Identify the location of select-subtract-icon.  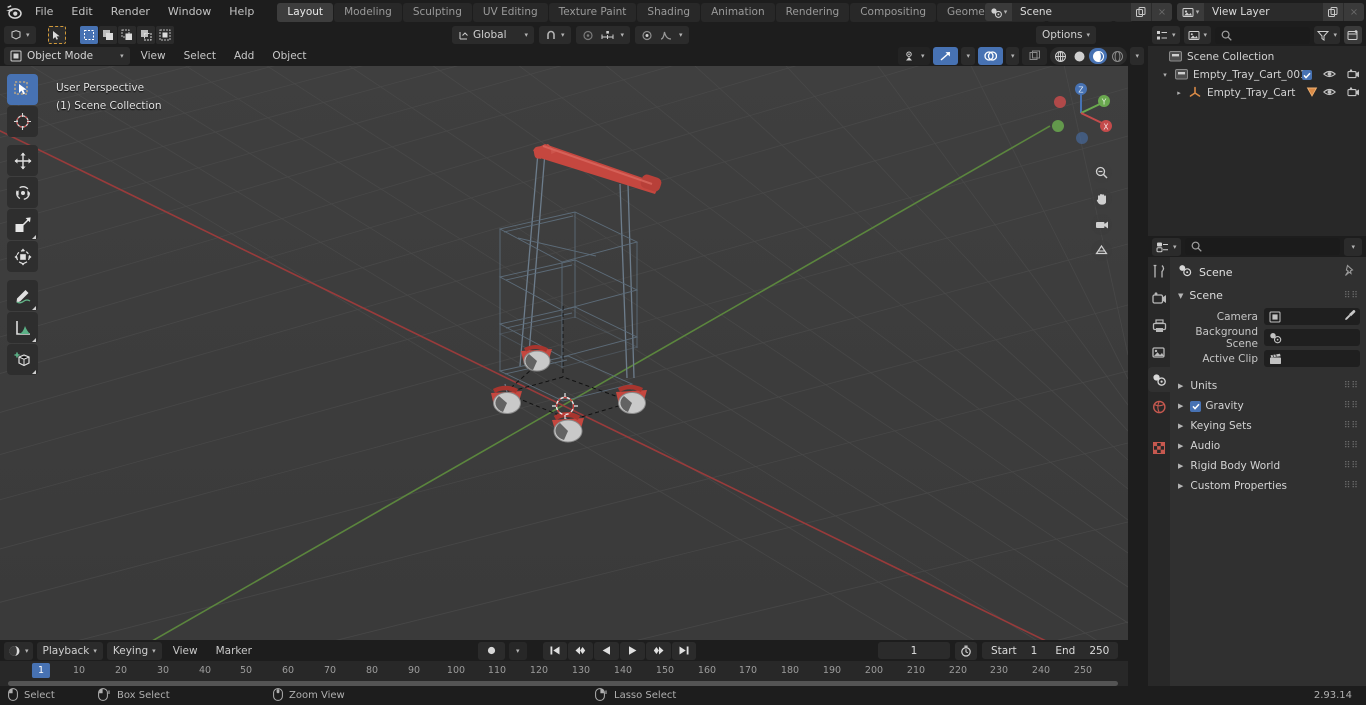
(126, 35).